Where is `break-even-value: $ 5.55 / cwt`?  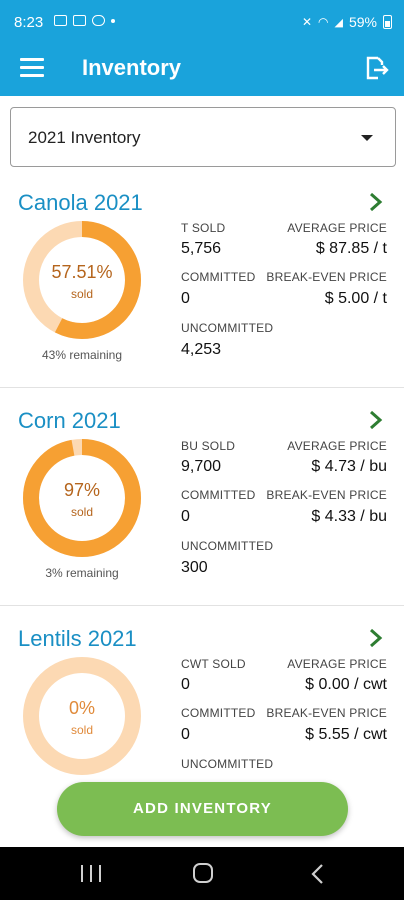 break-even-value: $ 5.55 / cwt is located at coordinates (346, 734).